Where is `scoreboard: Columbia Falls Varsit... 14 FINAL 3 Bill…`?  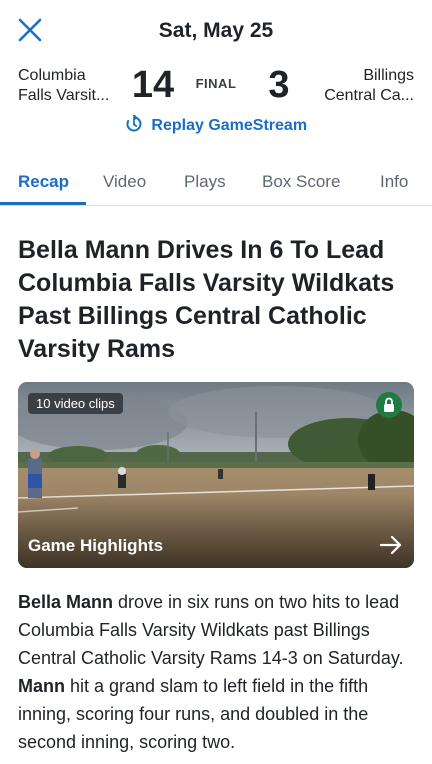 scoreboard: Columbia Falls Varsit... 14 FINAL 3 Bill… is located at coordinates (216, 86).